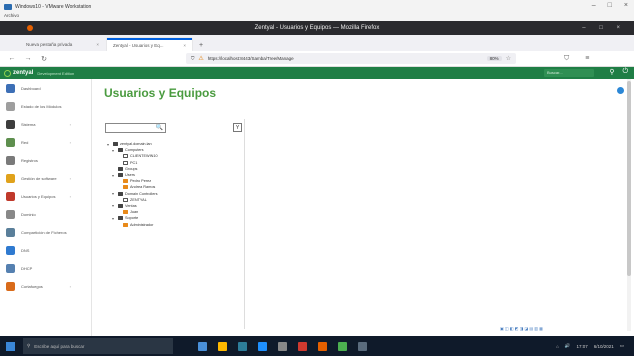 The height and width of the screenshot is (356, 634). I want to click on volume-icon: 🔊, so click(568, 346).